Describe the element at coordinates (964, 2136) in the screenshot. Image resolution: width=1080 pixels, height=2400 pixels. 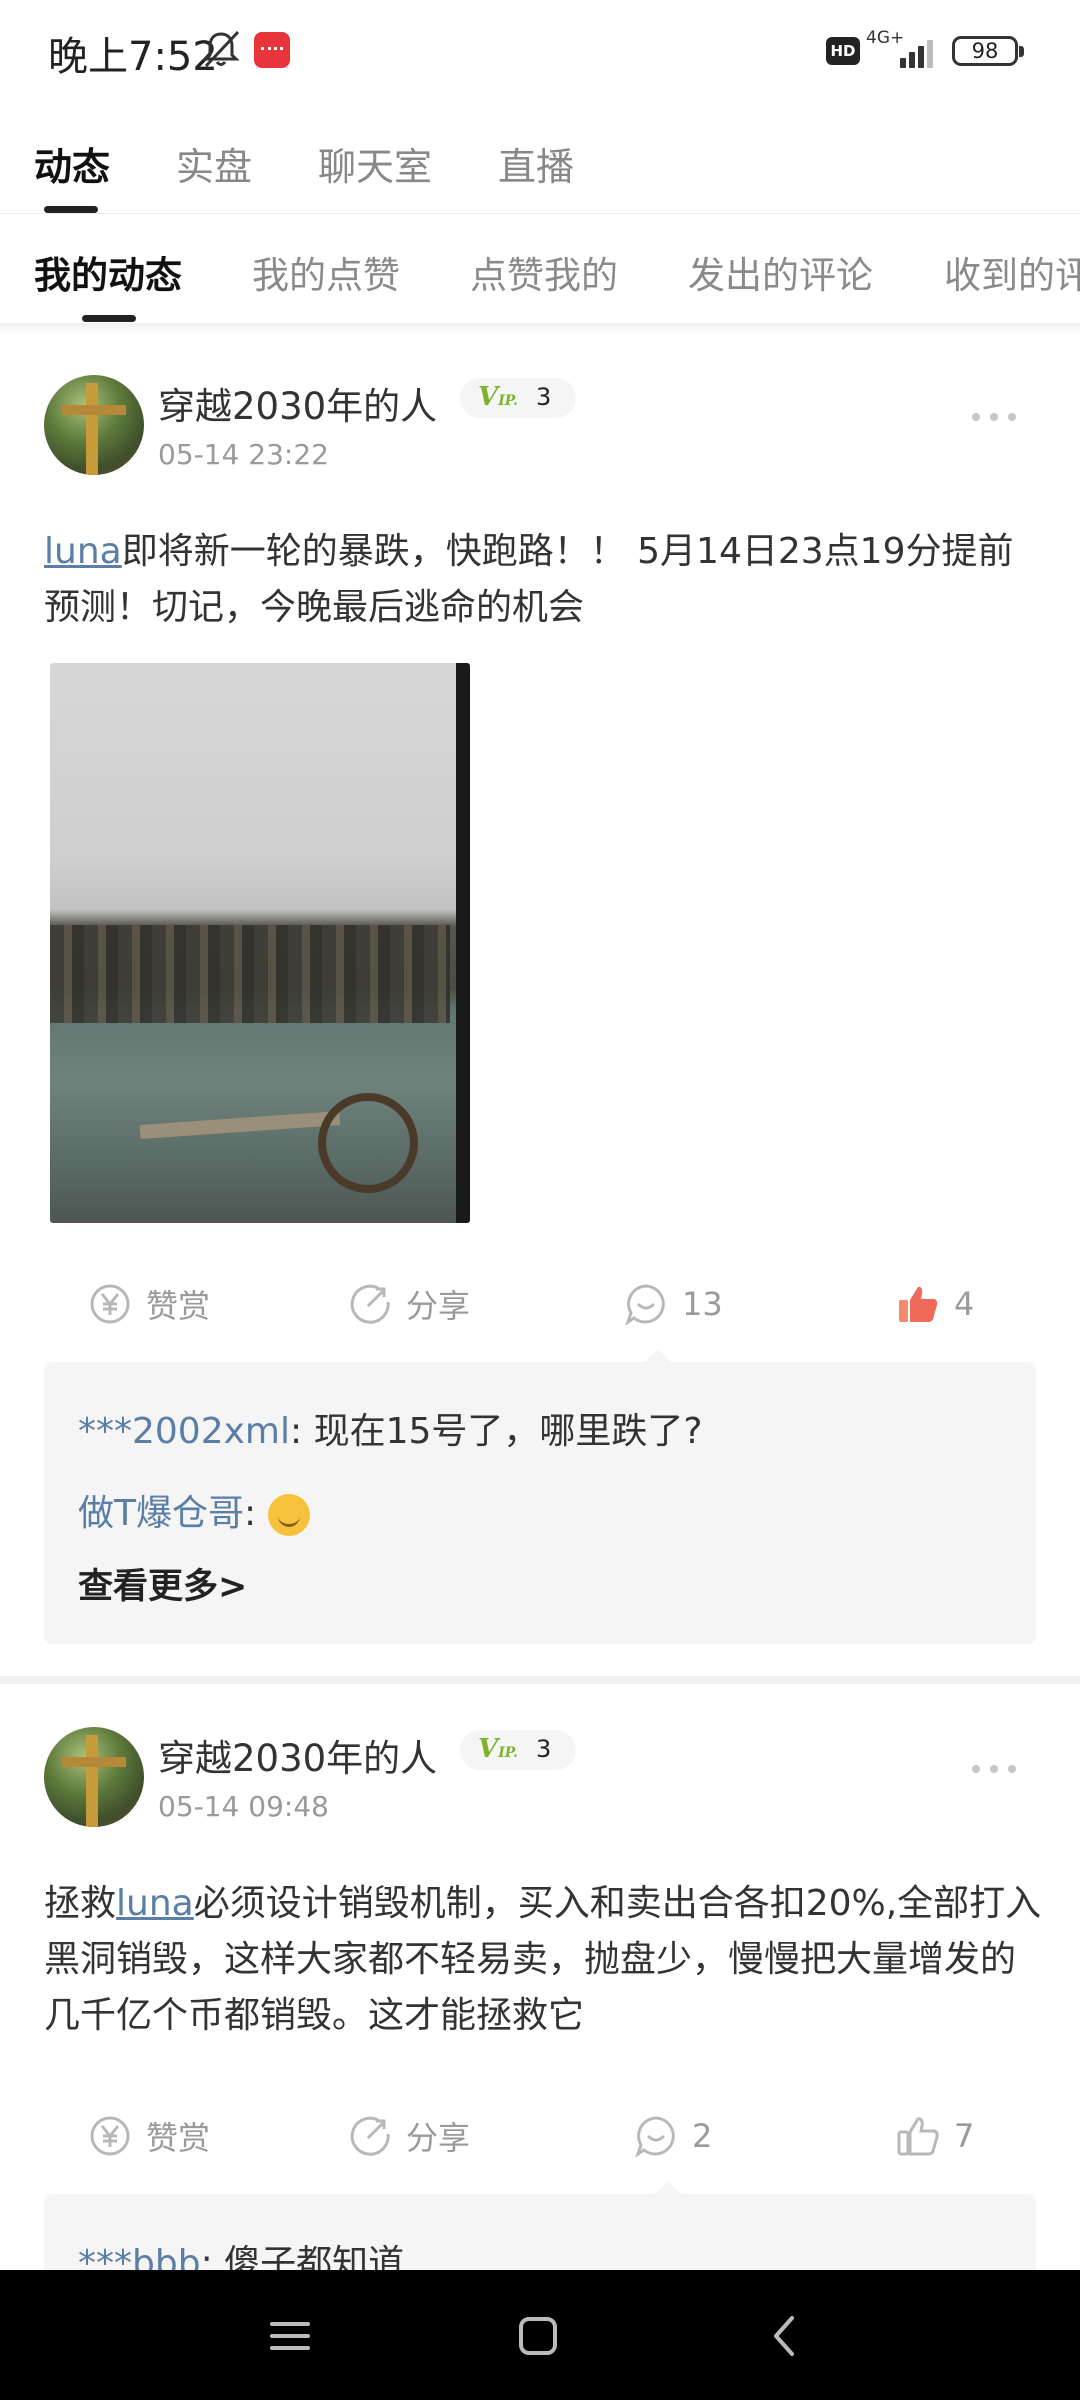
I see `like-count: 7` at that location.